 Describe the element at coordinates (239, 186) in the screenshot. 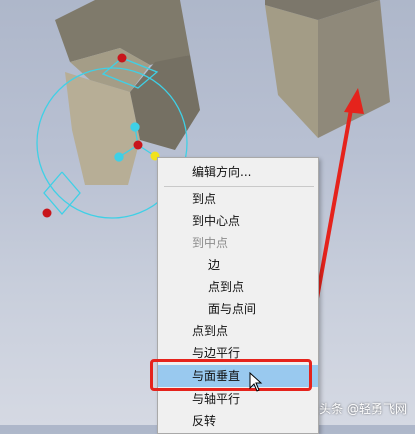

I see `menu-separator` at that location.